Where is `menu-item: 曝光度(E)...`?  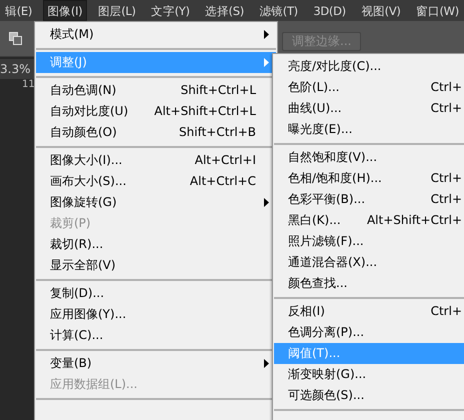
menu-item: 曝光度(E)... is located at coordinates (369, 129).